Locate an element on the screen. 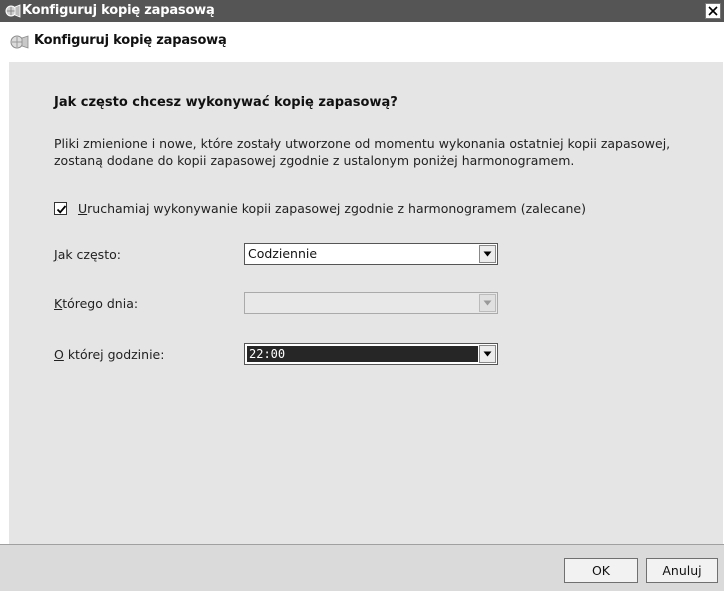 This screenshot has width=724, height=591. nav-header: Konfiguruj kopię zapasową is located at coordinates (362, 42).